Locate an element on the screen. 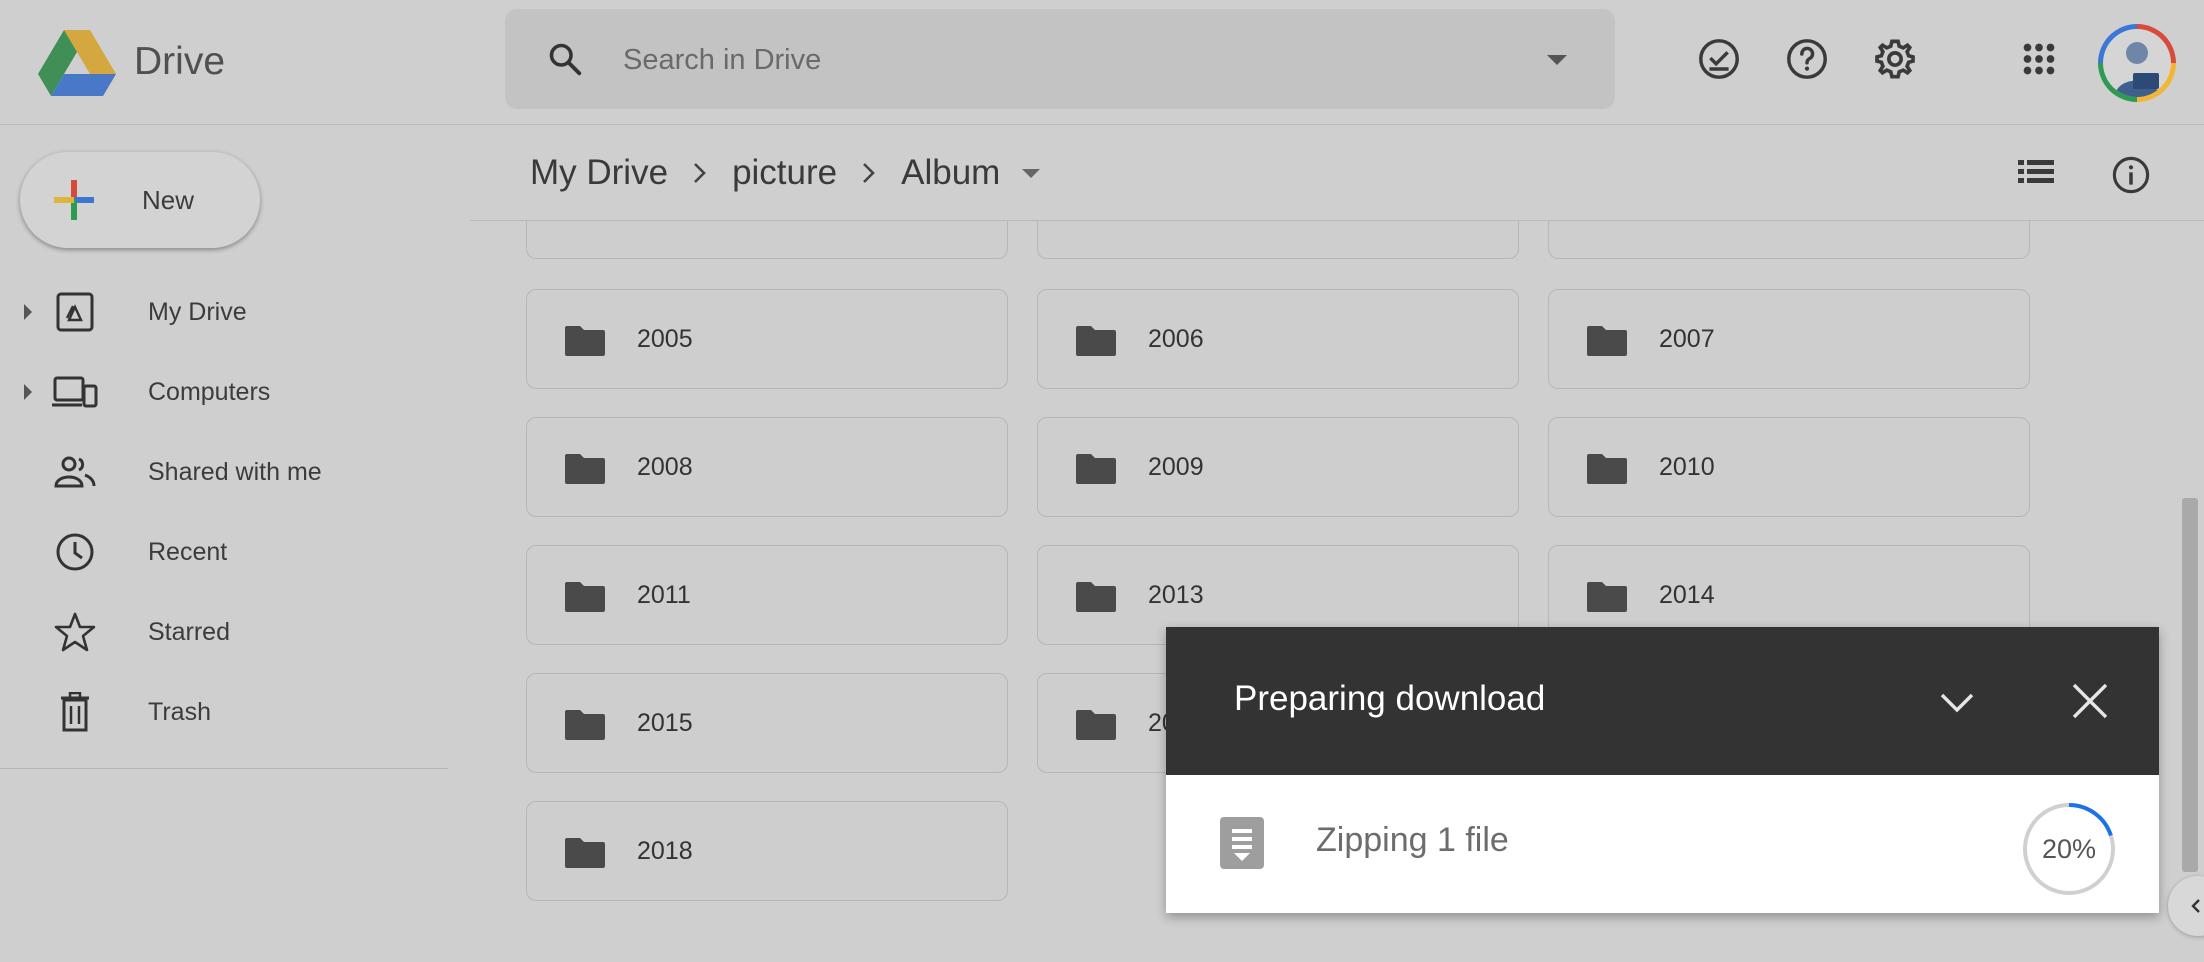 The image size is (2204, 962). folder-menu-dropdown-icon is located at coordinates (1031, 173).